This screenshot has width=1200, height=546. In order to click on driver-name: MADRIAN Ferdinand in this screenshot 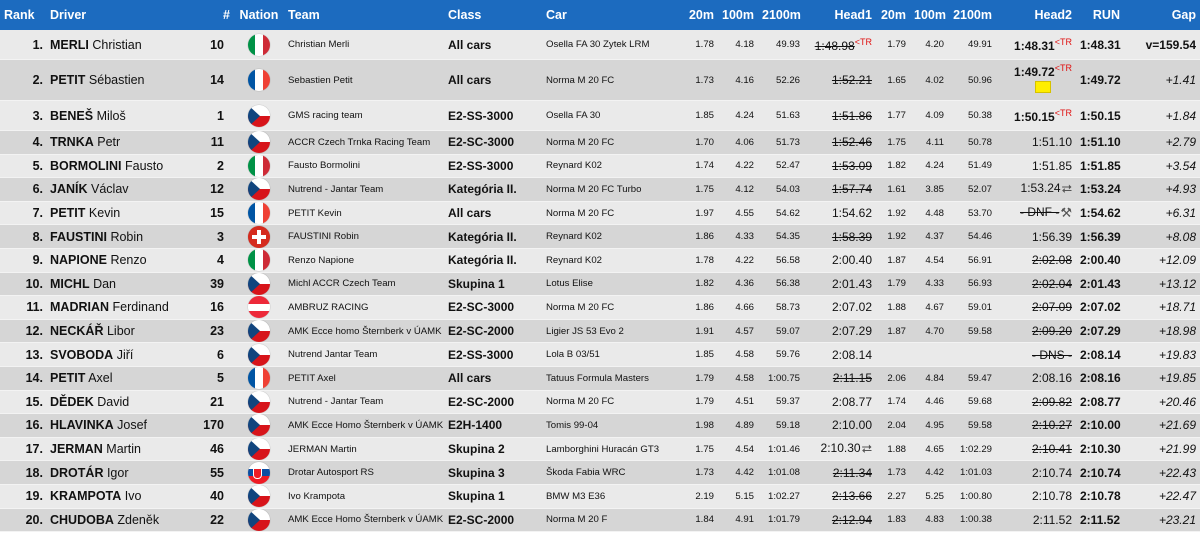, I will do `click(122, 307)`.